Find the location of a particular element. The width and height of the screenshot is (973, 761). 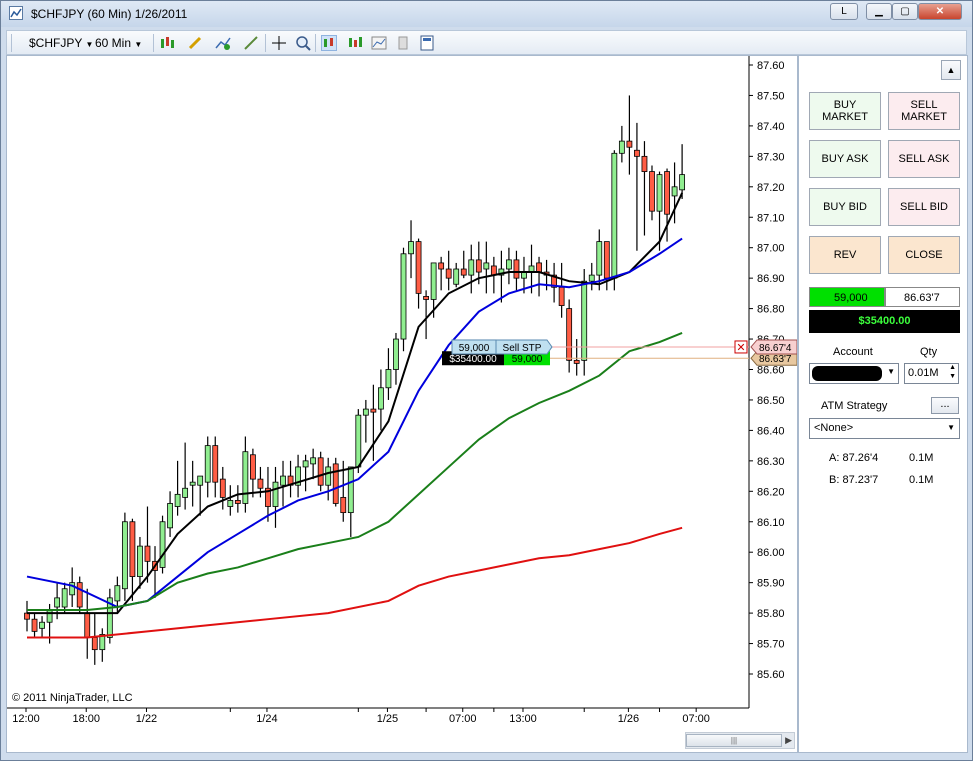

maximize-button: ▢ is located at coordinates (905, 11).